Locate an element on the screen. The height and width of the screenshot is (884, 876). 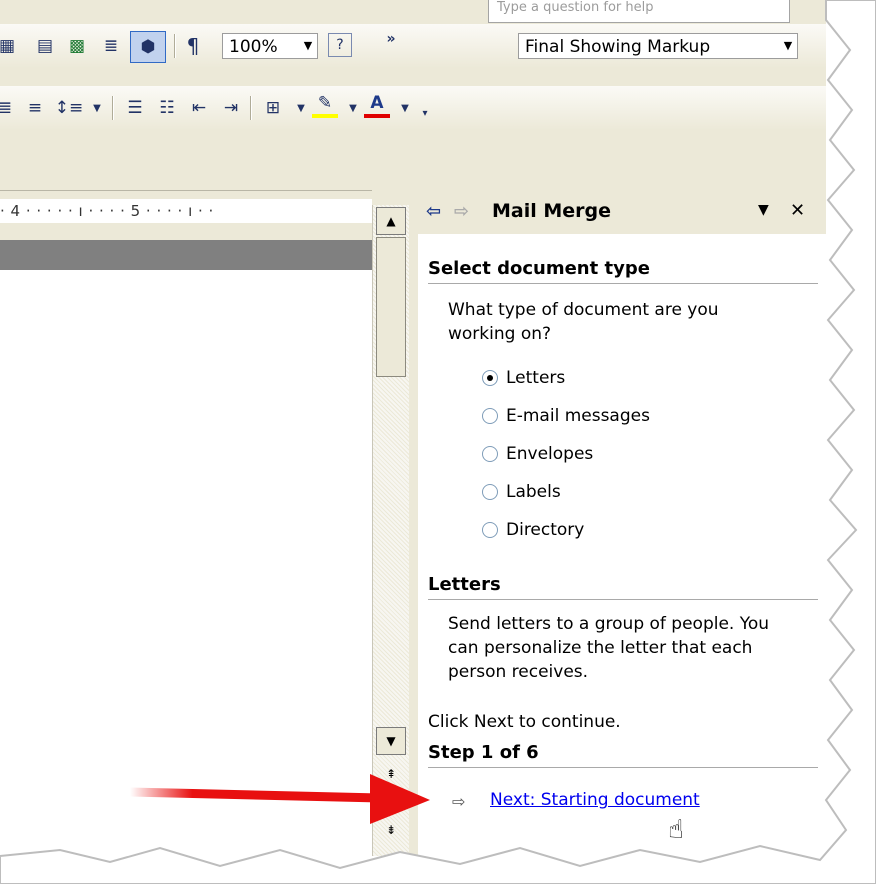
toolbar-options-icon: ▾ is located at coordinates (425, 113).